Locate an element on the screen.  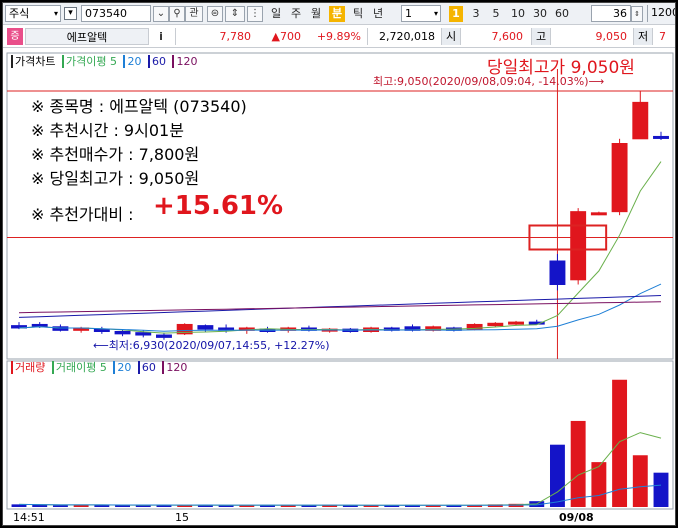
legend-vma20: 20 is located at coordinates (122, 367).